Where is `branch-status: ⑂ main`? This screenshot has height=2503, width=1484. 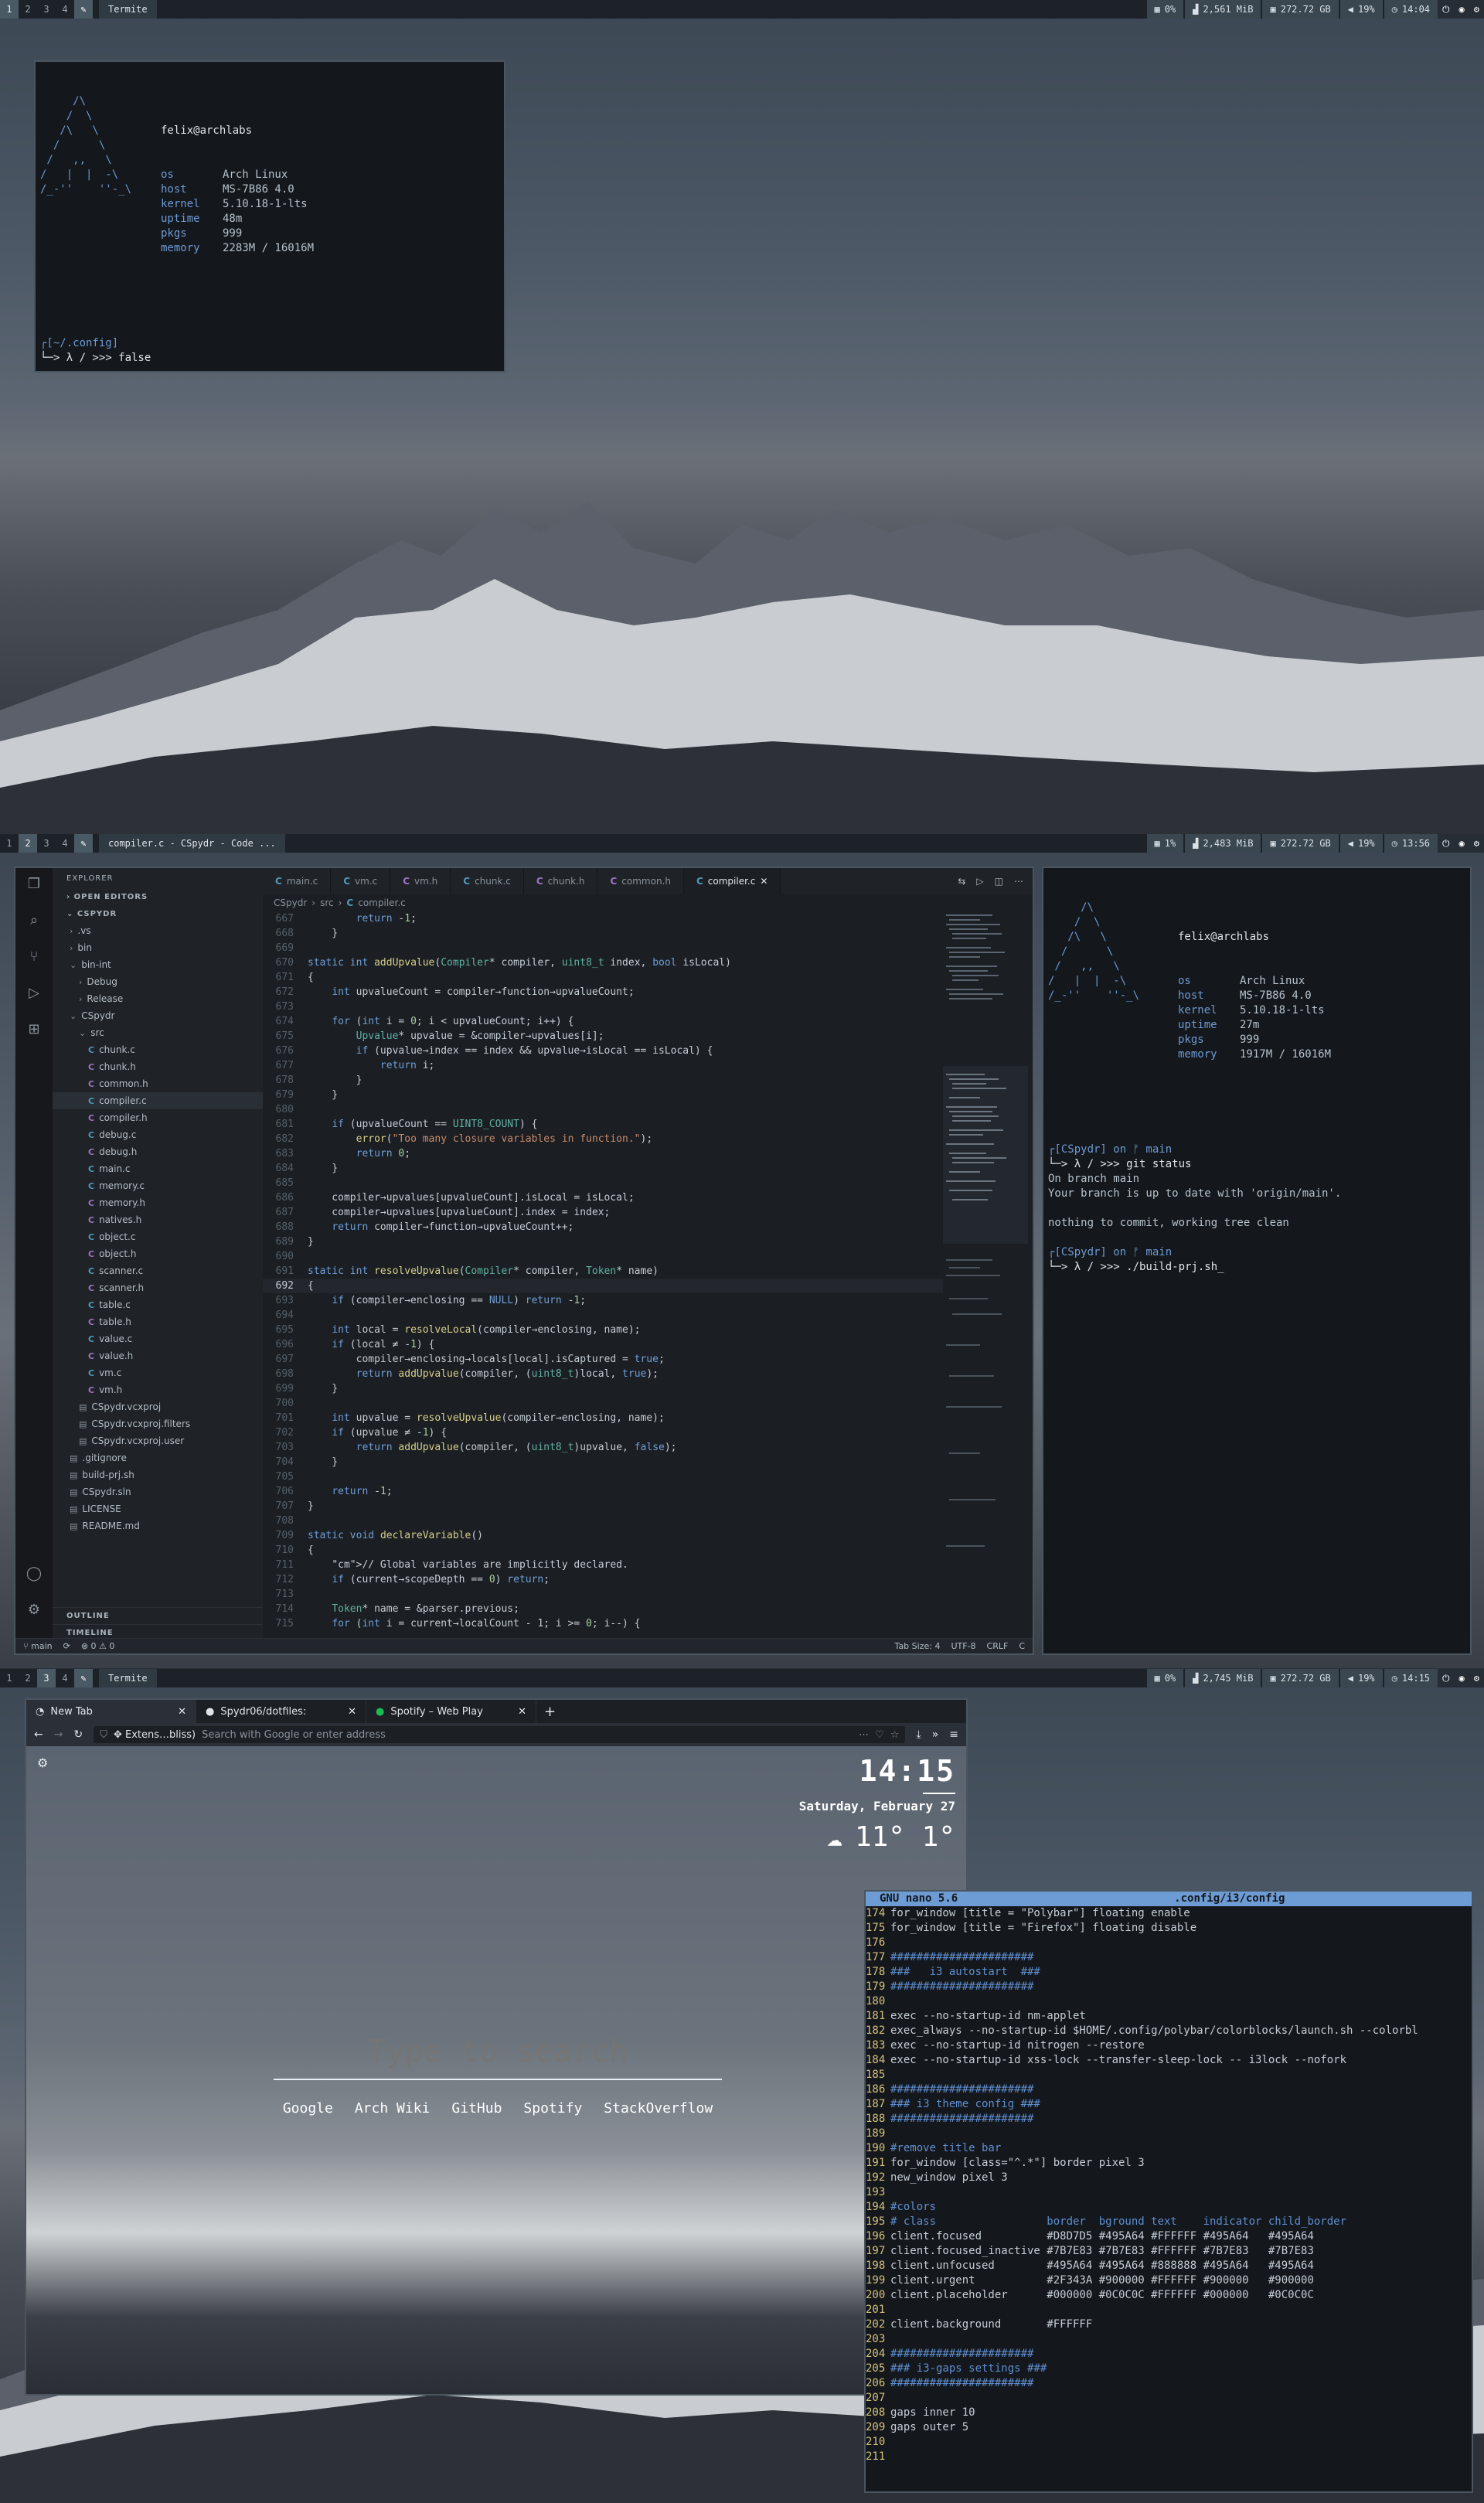
branch-status: ⑂ main is located at coordinates (38, 1646).